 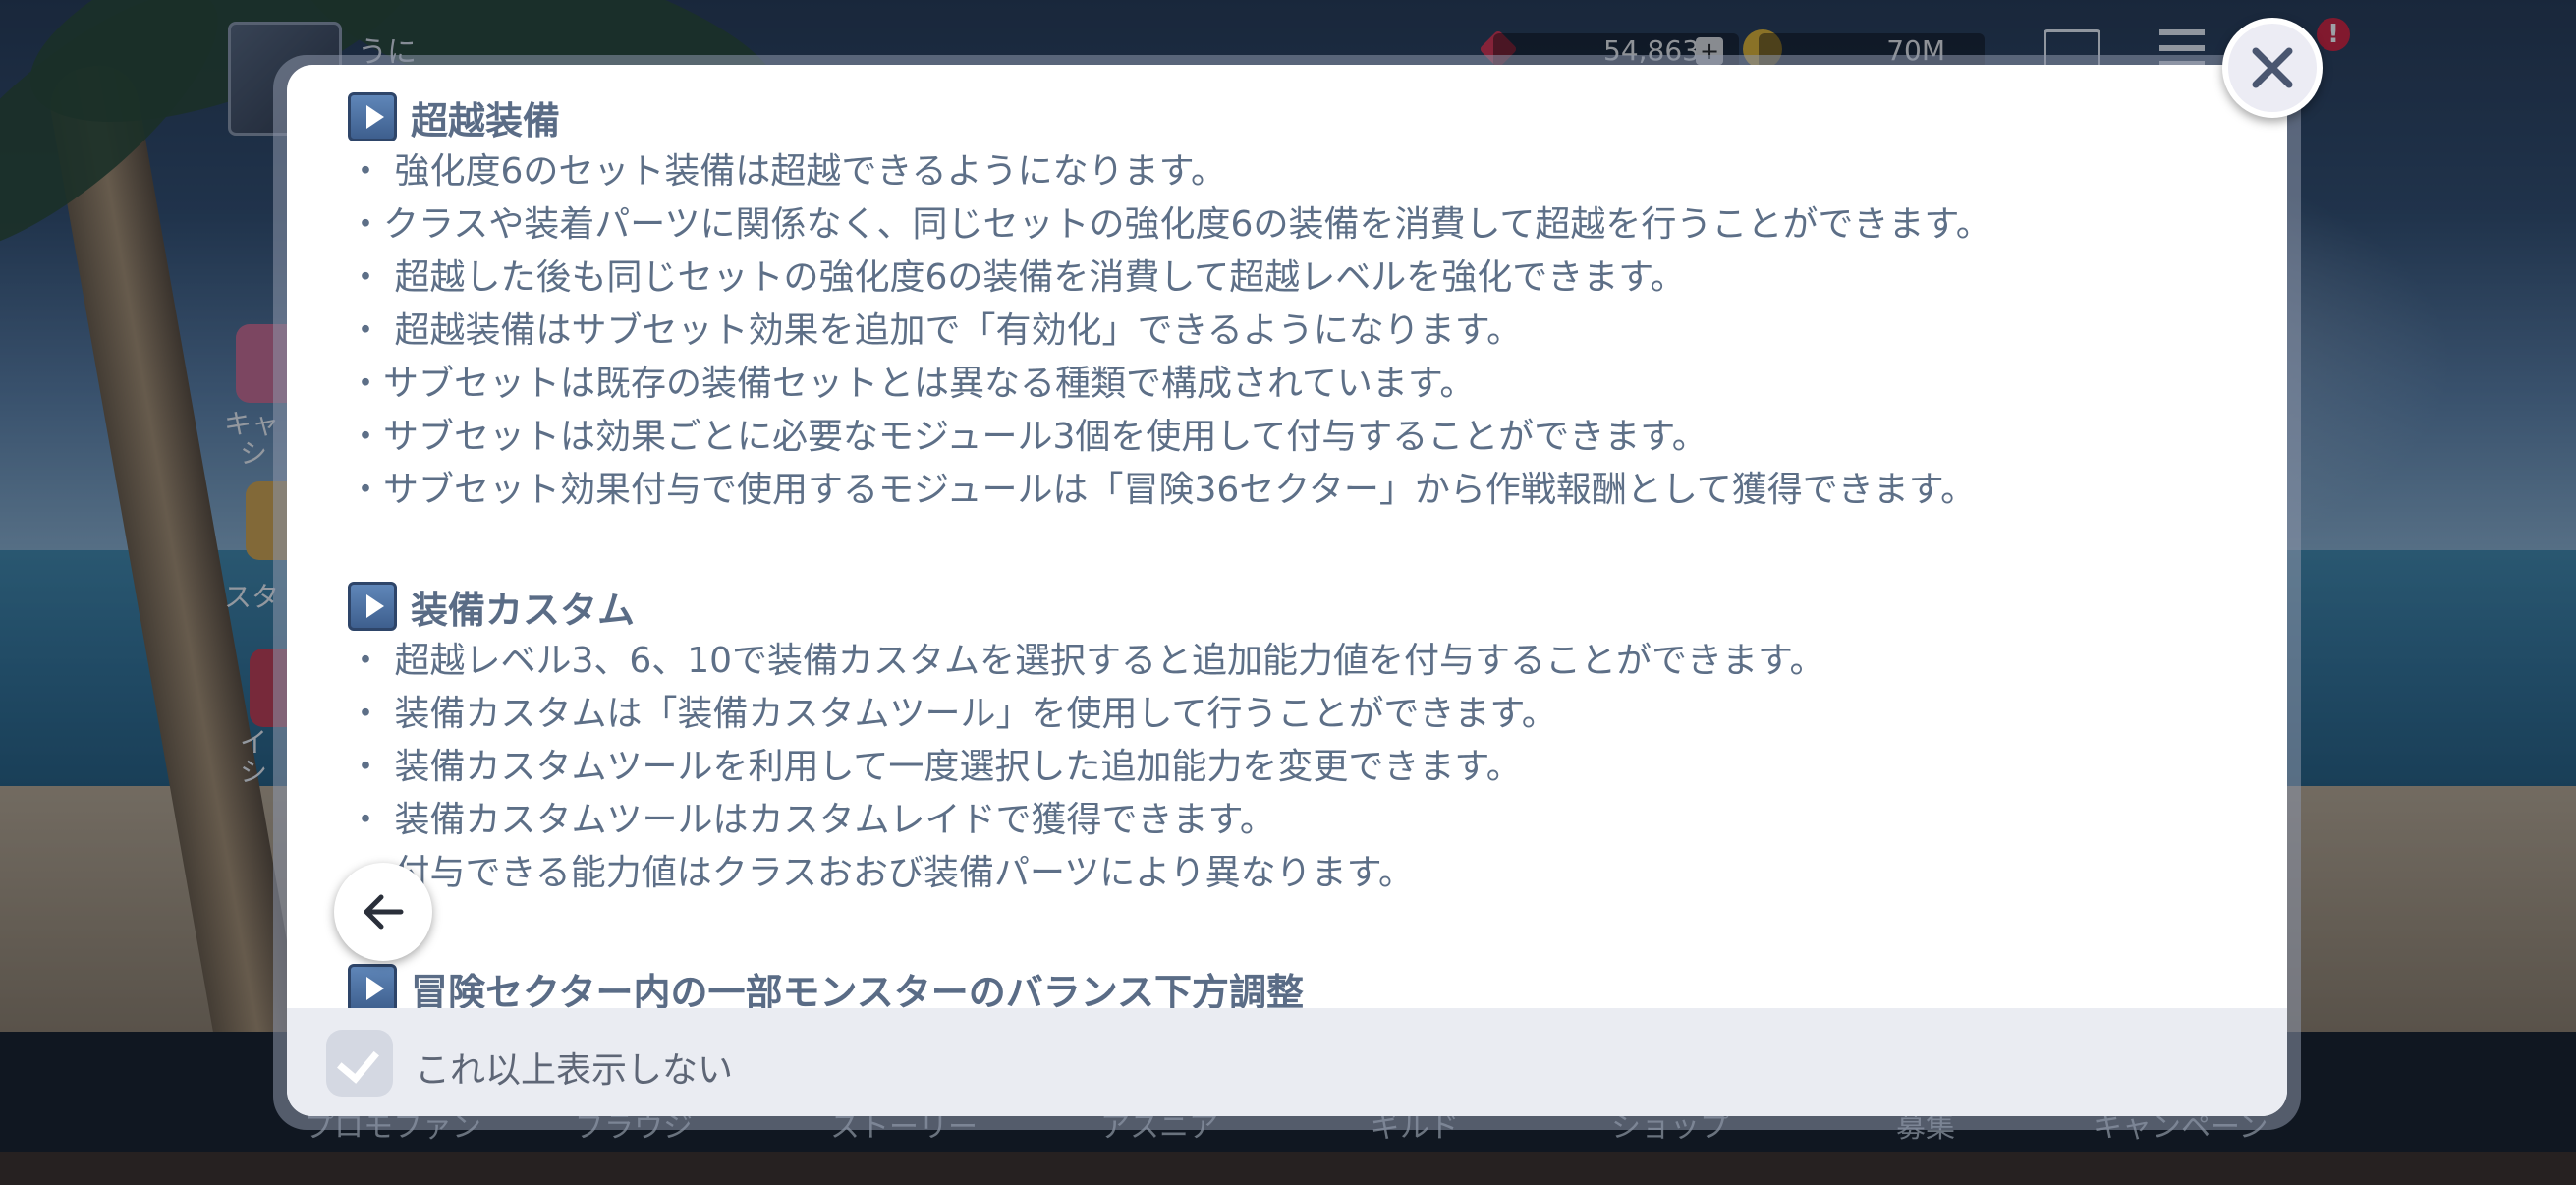 What do you see at coordinates (1017, 278) in the screenshot?
I see `notice-line: ・ 超越した後も同じセットの強化度6の装備を消費して超越レベルを強化できます。` at bounding box center [1017, 278].